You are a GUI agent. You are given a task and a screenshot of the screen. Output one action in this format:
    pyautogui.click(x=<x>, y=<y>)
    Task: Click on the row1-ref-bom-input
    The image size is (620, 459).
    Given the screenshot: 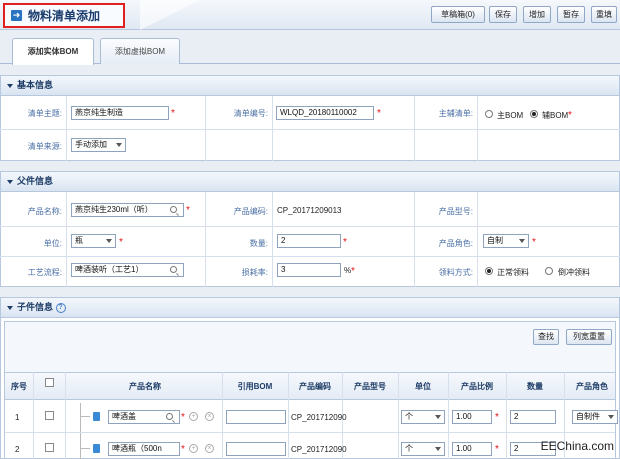 What is the action you would take?
    pyautogui.click(x=256, y=417)
    